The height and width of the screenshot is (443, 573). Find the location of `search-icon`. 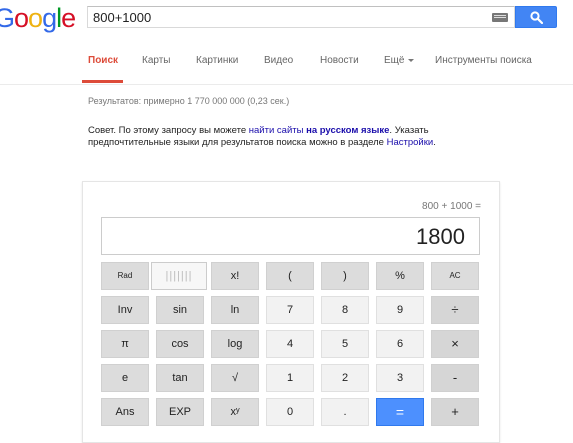

search-icon is located at coordinates (536, 17).